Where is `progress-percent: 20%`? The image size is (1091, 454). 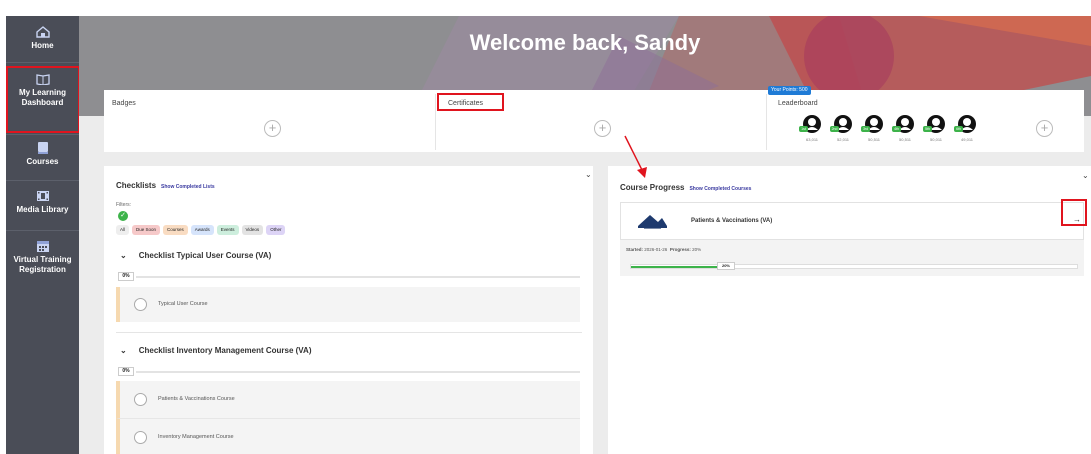
progress-percent: 20% is located at coordinates (726, 266).